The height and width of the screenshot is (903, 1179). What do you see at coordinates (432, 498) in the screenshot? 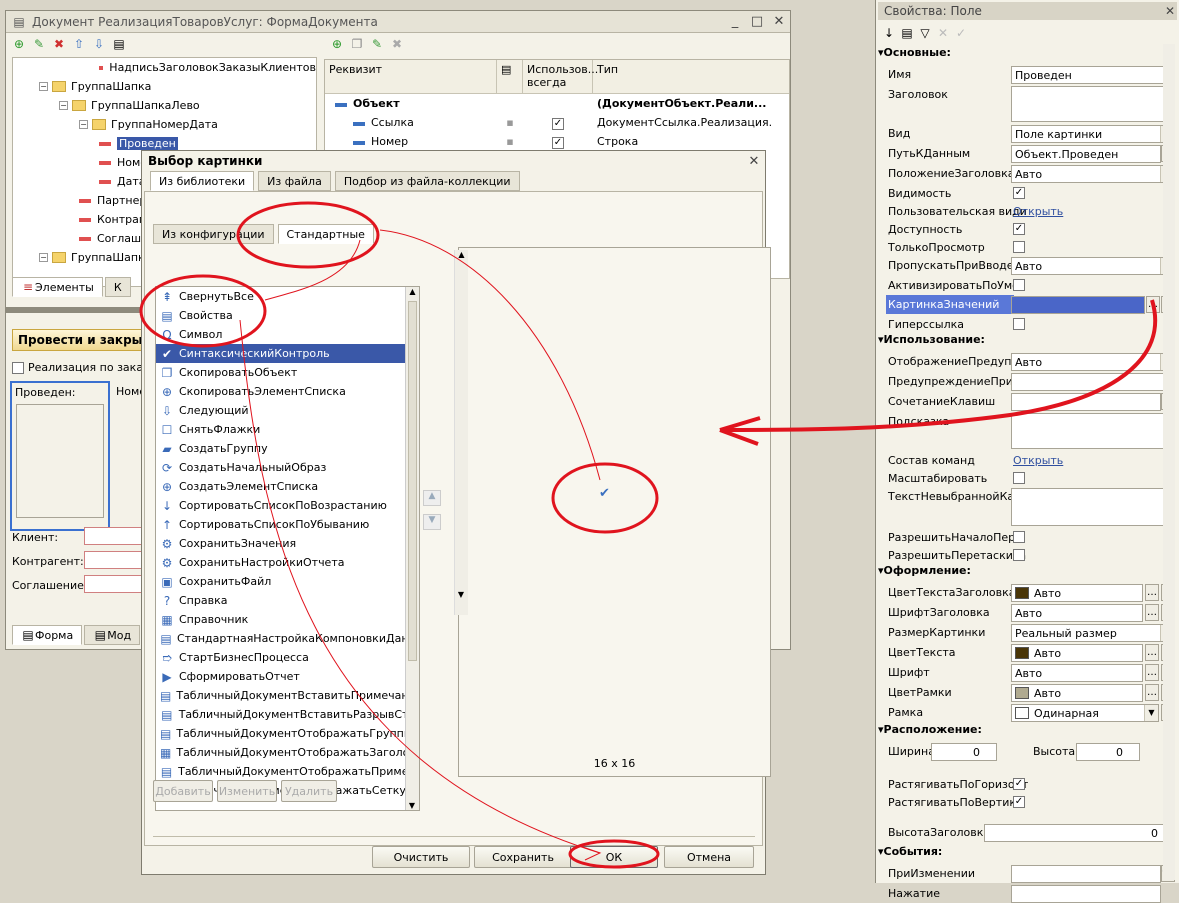
I see `move-up-button: ▲` at bounding box center [432, 498].